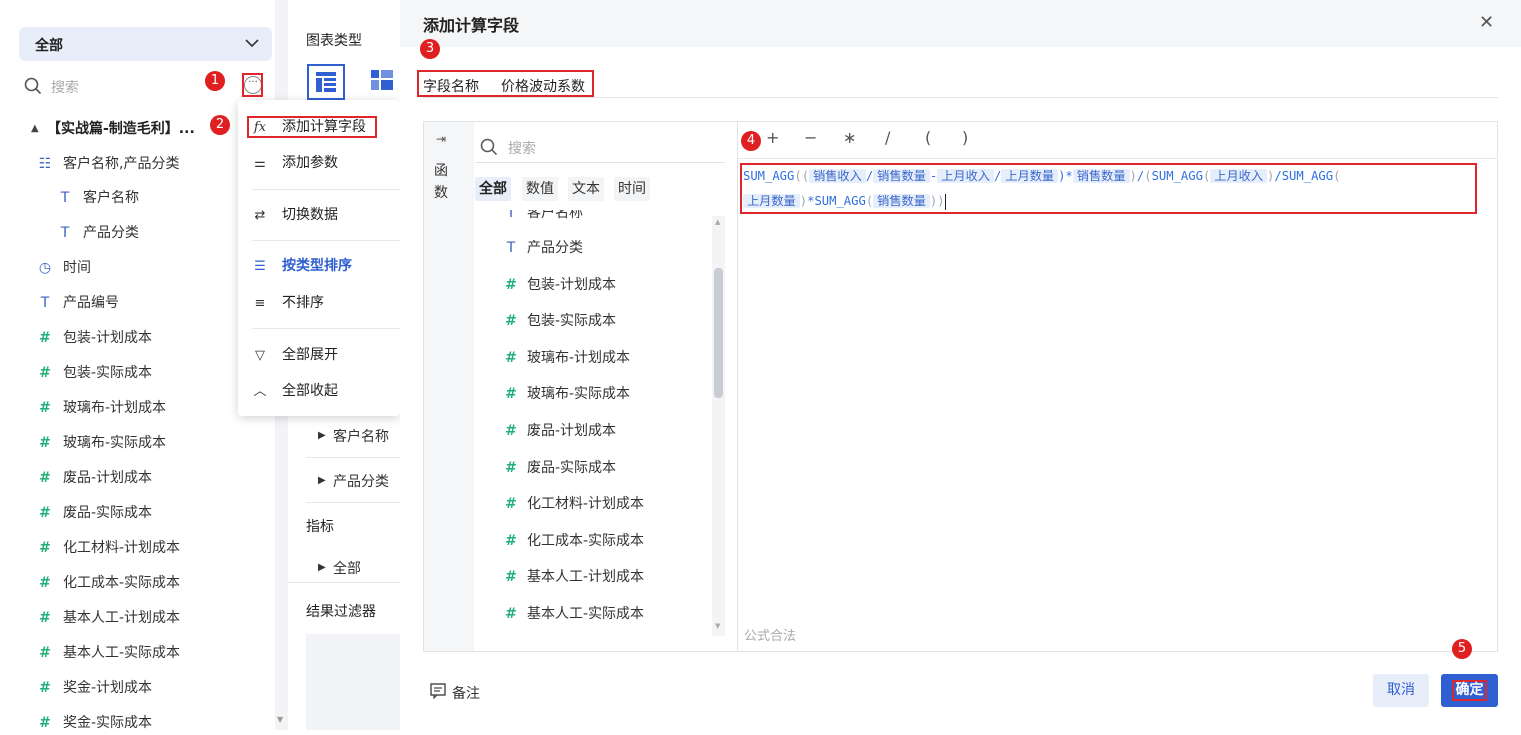  I want to click on field-item: # 化工成本-实际成本, so click(108, 583).